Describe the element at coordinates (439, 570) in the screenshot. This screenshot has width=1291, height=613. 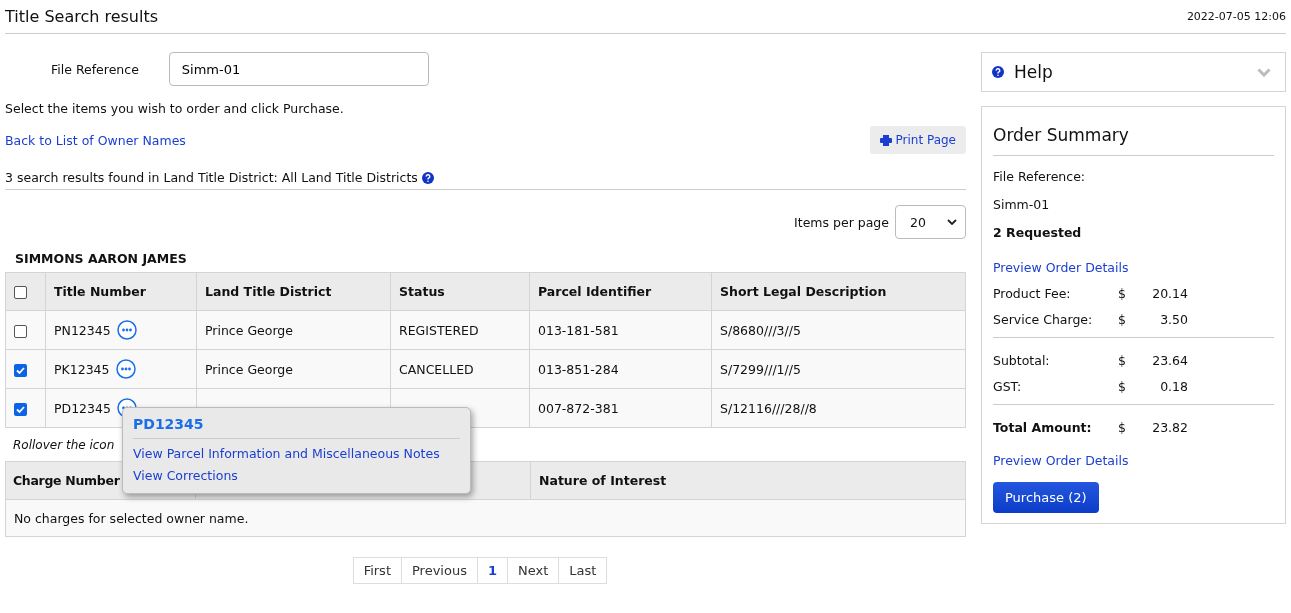
I see `page-button: Previous` at that location.